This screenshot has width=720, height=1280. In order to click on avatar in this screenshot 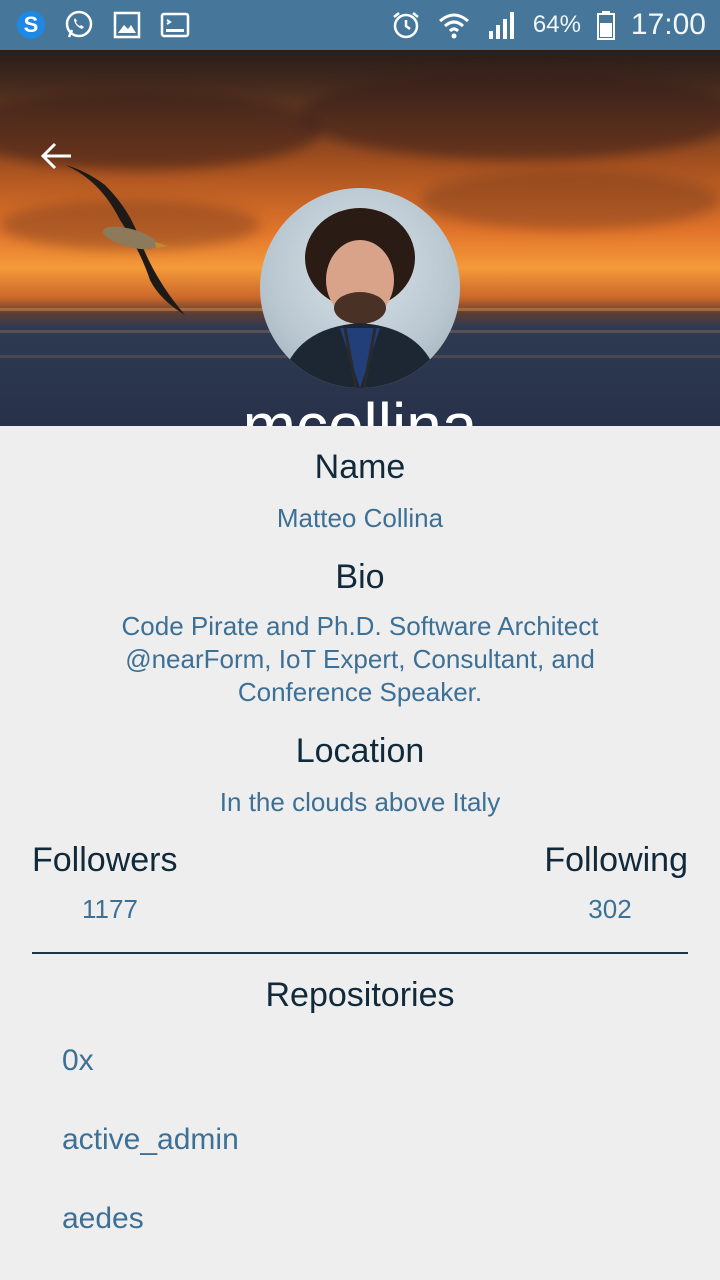, I will do `click(360, 288)`.